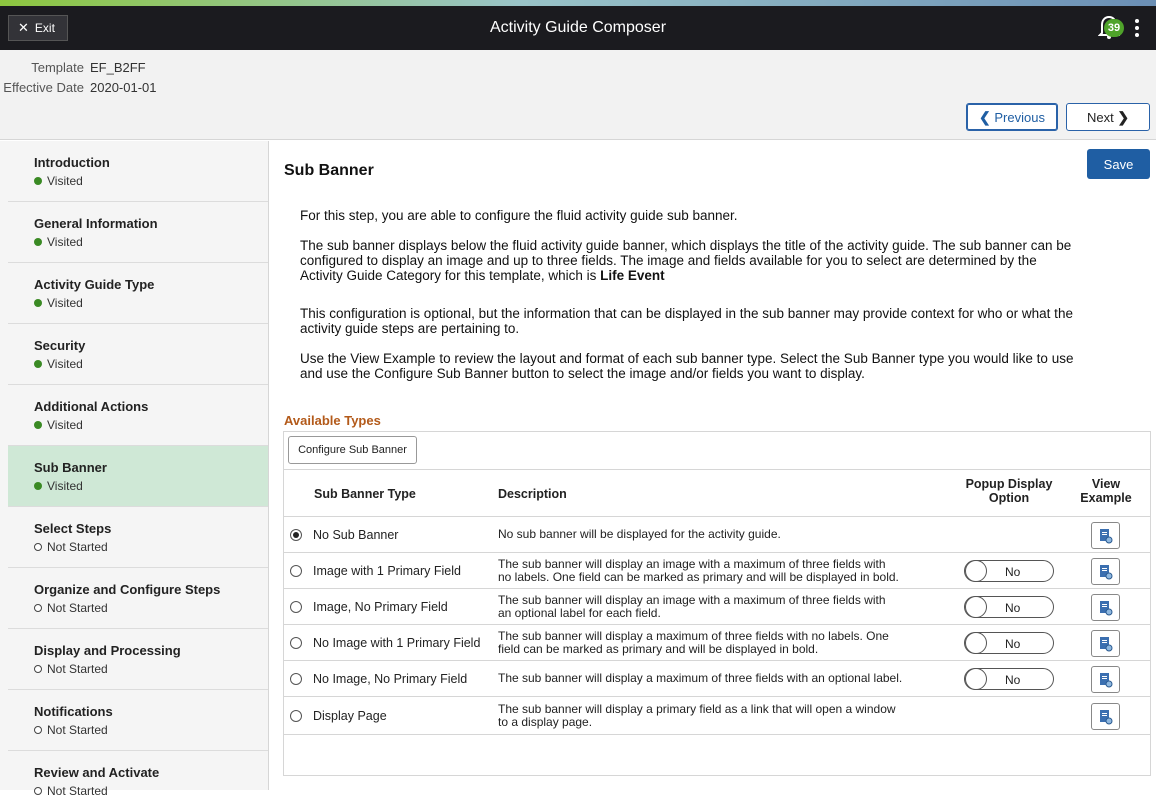  I want to click on header-line: Popup Display, so click(1009, 484).